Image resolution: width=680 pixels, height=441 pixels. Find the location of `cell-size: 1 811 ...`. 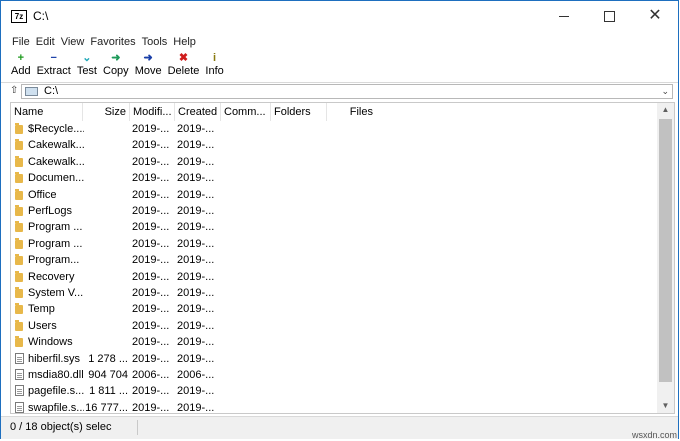

cell-size: 1 811 ... is located at coordinates (108, 391).